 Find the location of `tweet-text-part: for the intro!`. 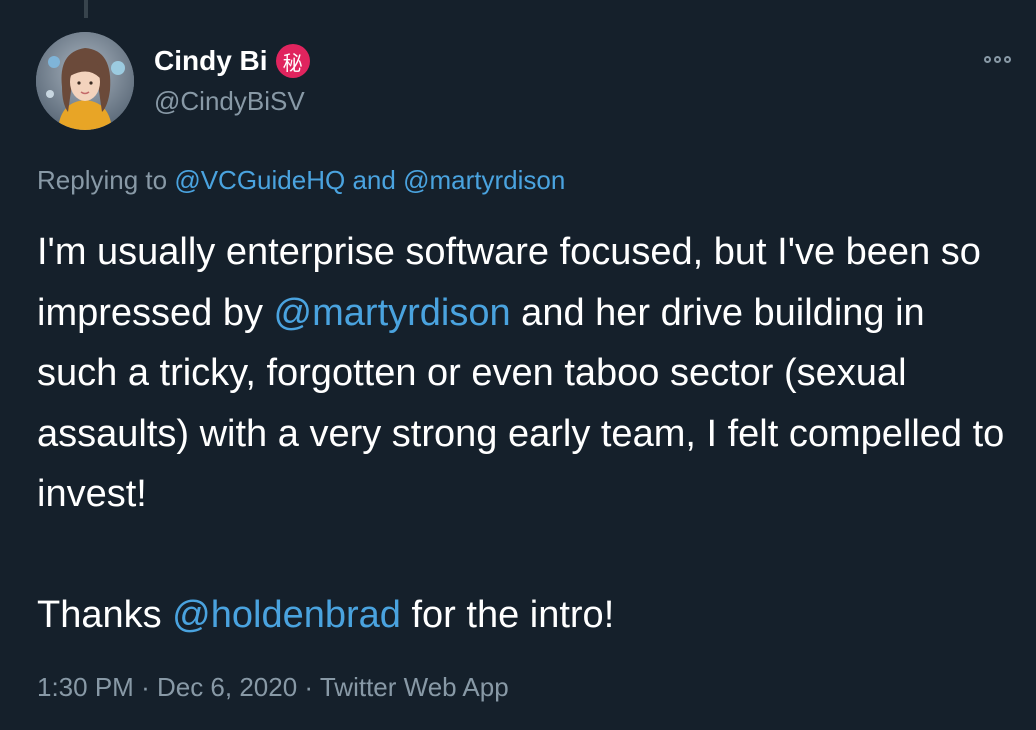

tweet-text-part: for the intro! is located at coordinates (507, 615).